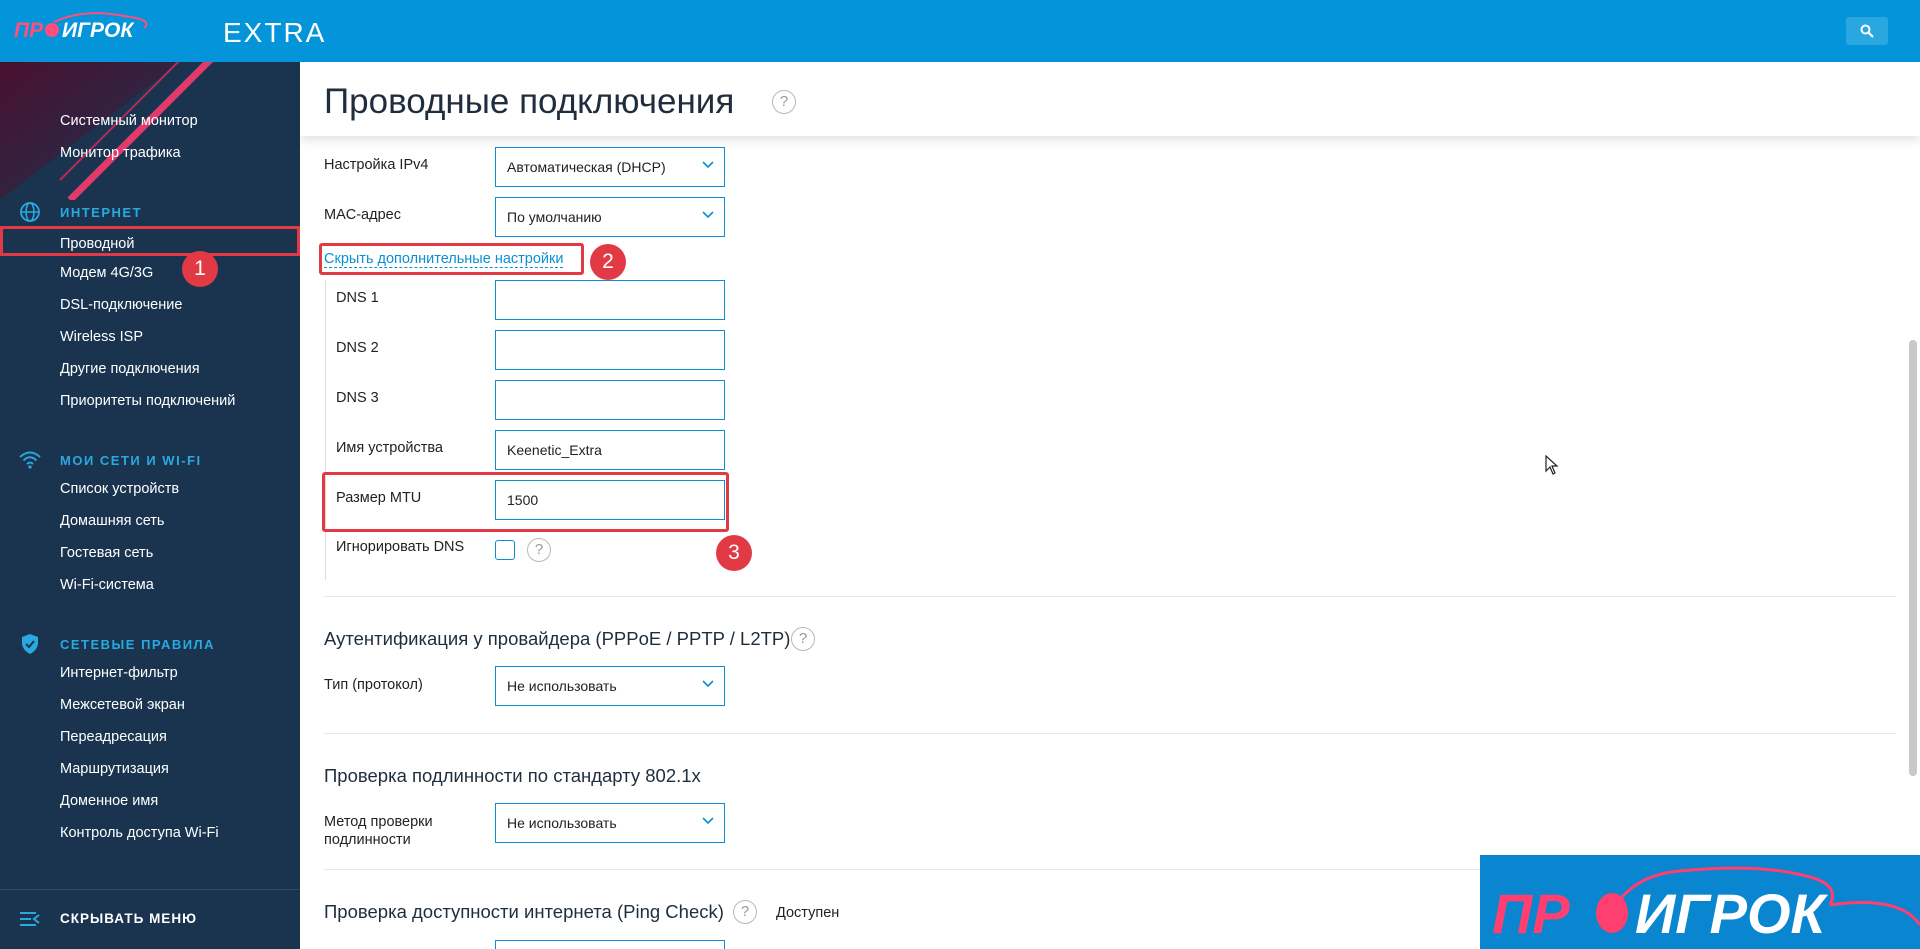 The height and width of the screenshot is (949, 1920). Describe the element at coordinates (803, 639) in the screenshot. I see `auth-help-icon: ?` at that location.